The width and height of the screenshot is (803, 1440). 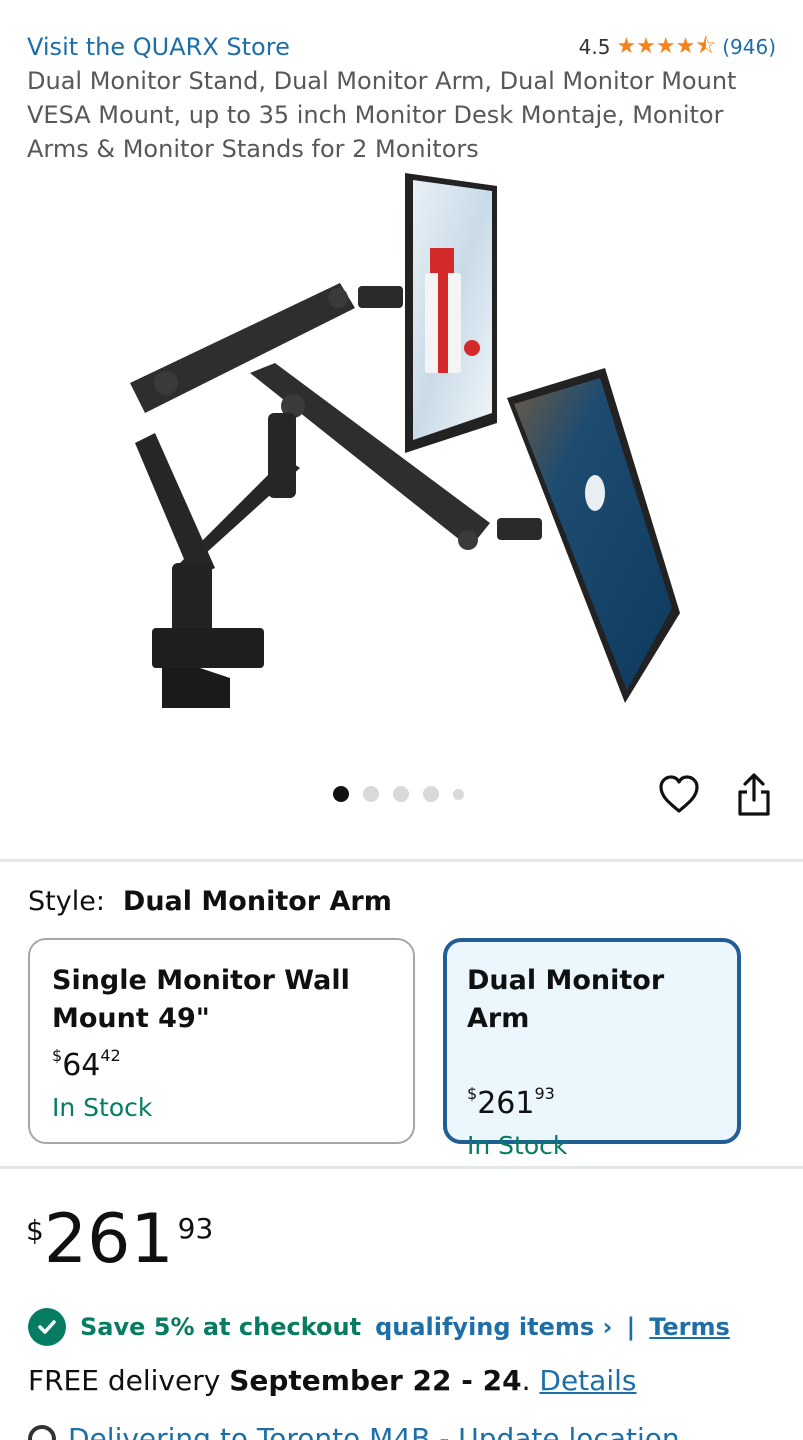 I want to click on style-option-name: Single Monitor Wall Mount 49", so click(x=201, y=999).